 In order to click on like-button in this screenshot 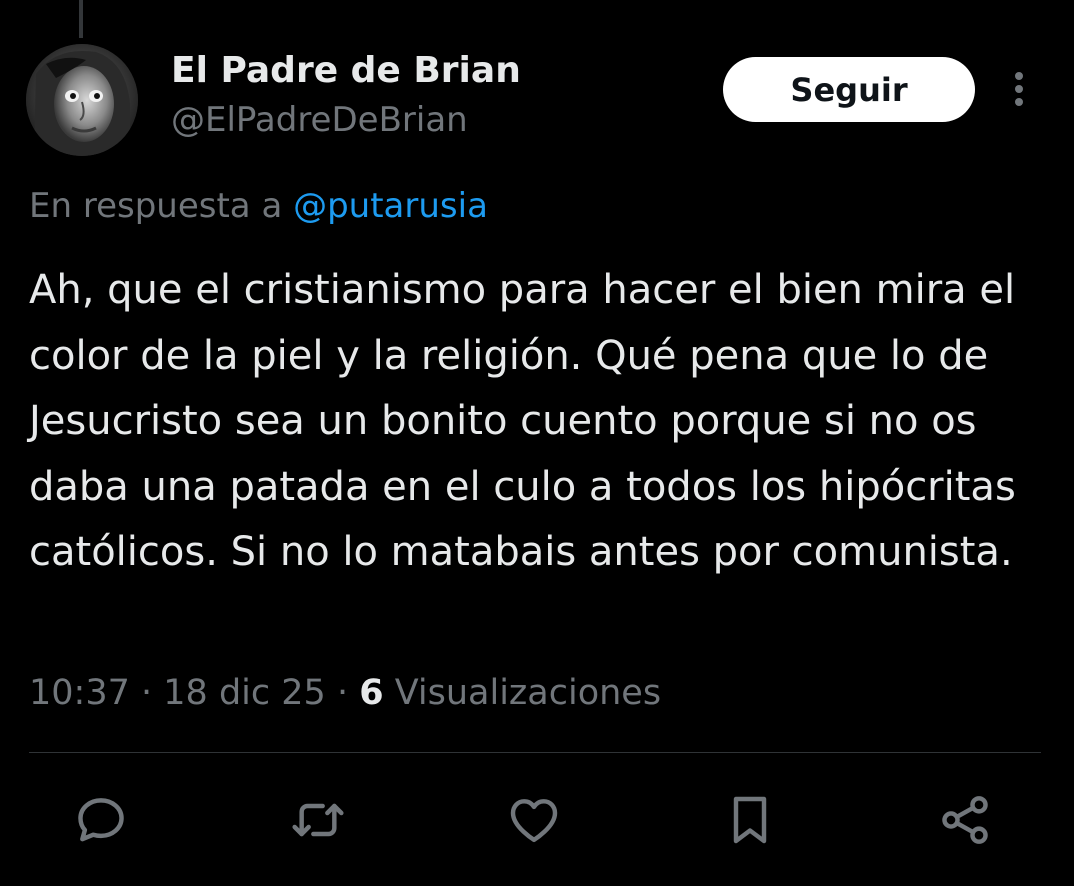, I will do `click(534, 820)`.